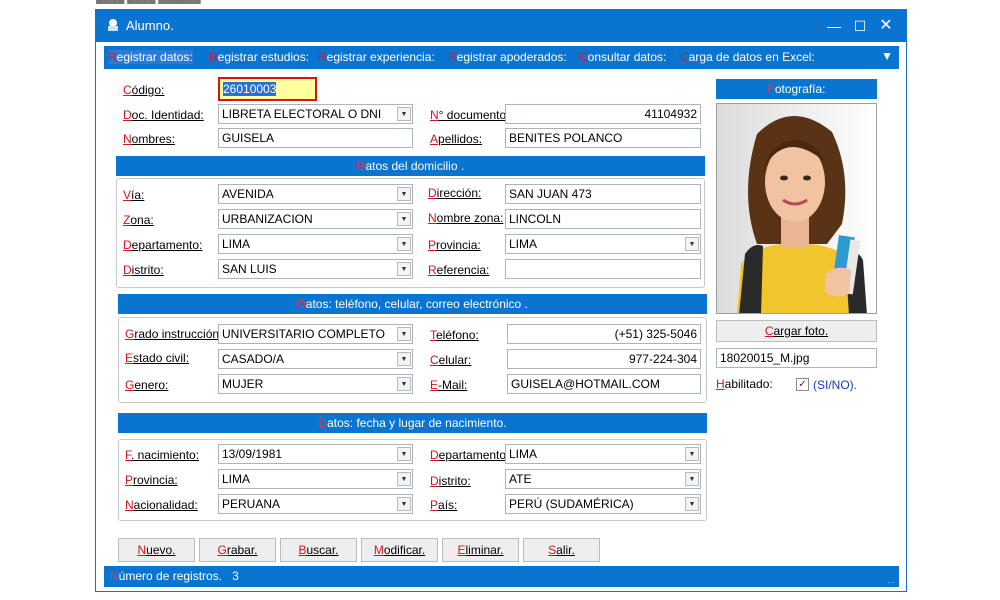 Image resolution: width=1000 pixels, height=600 pixels. Describe the element at coordinates (561, 550) in the screenshot. I see `salir-button: Salir.` at that location.